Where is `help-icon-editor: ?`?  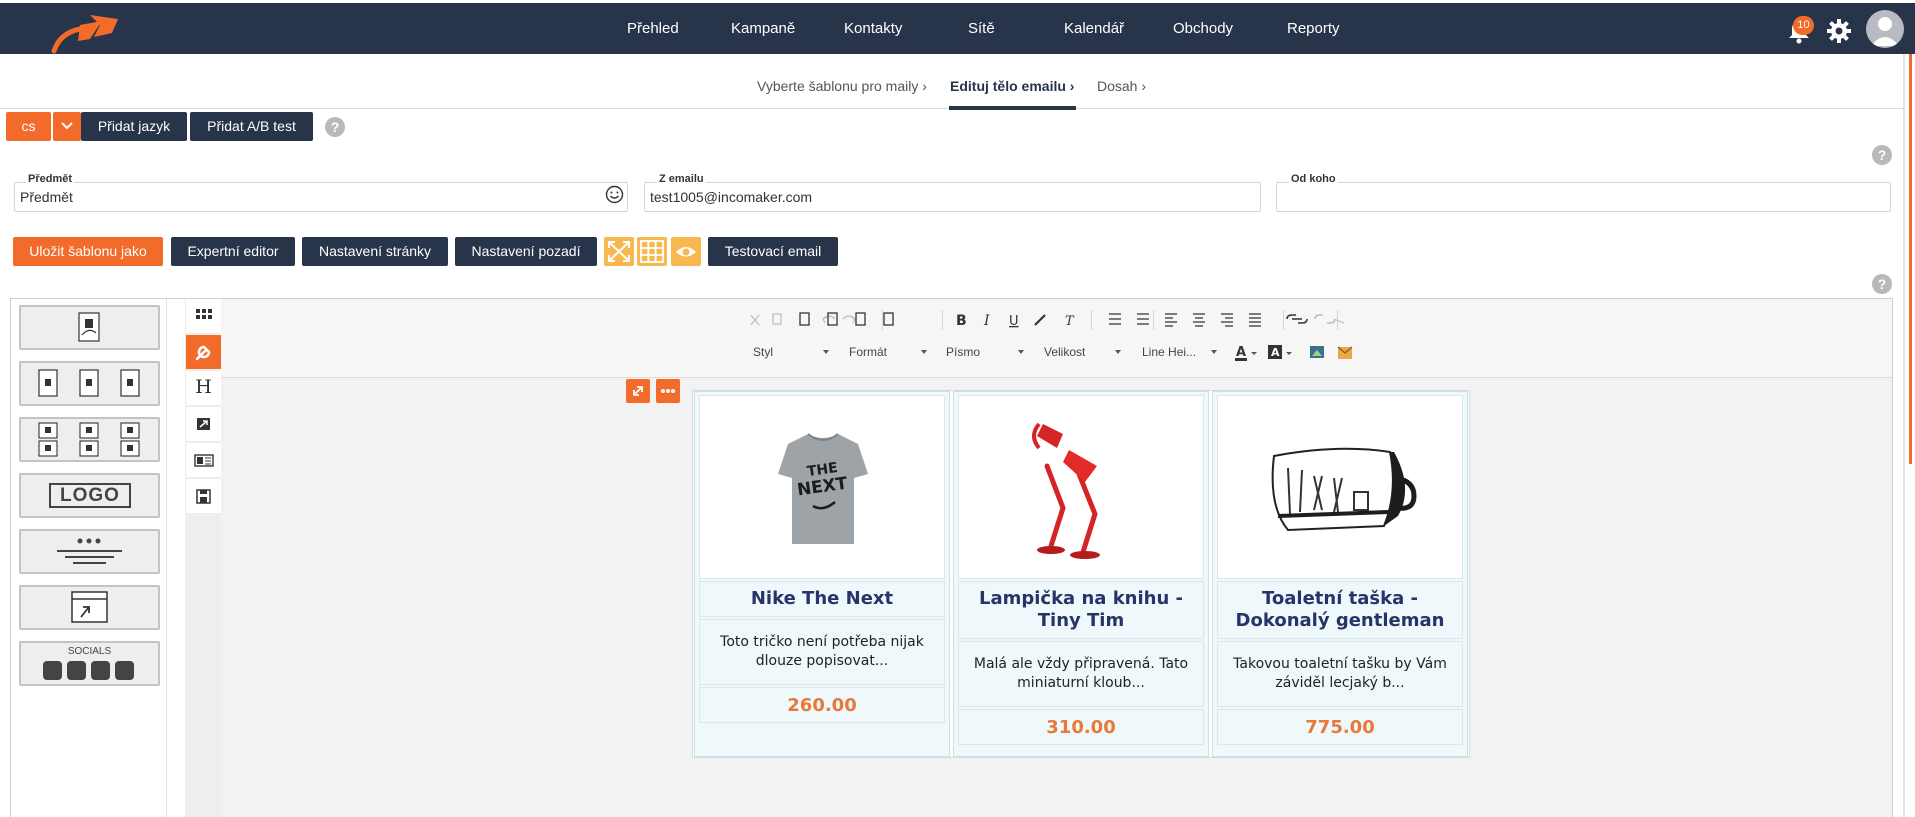 help-icon-editor: ? is located at coordinates (1882, 284).